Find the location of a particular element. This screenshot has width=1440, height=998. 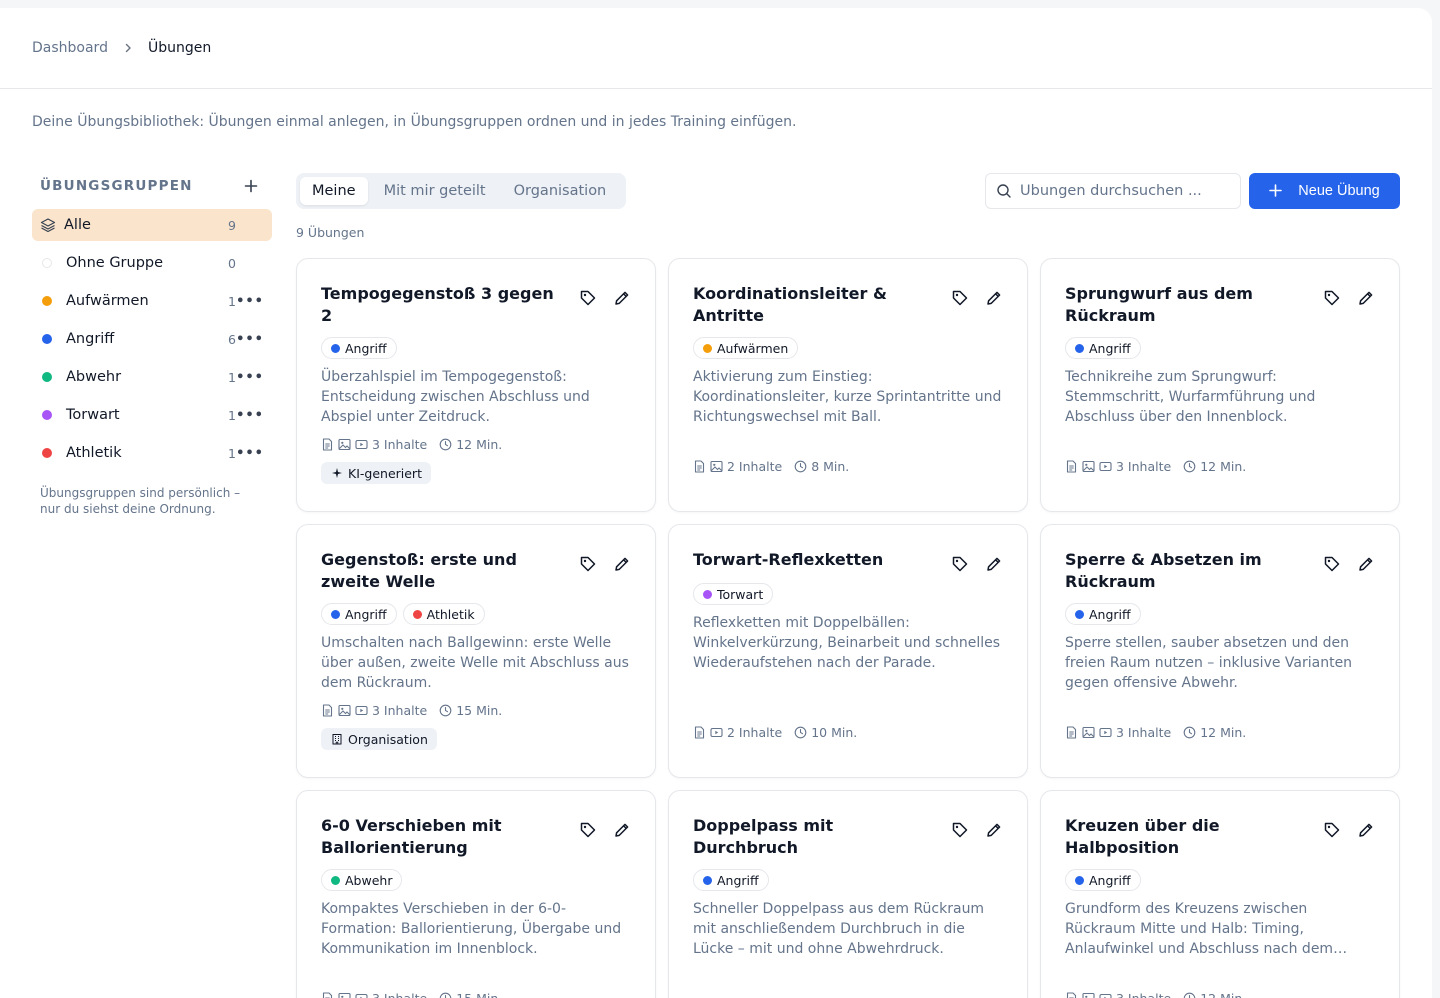

sidebar-item-ohne-gruppe: Ohne Gruppe0 is located at coordinates (152, 263).